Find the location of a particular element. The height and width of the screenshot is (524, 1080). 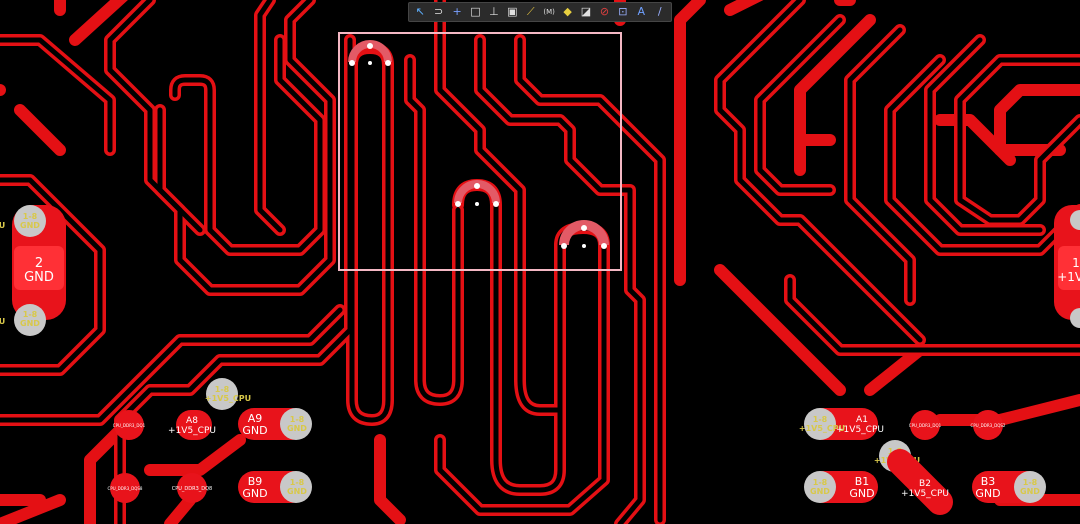

pad-number: A8 is located at coordinates (192, 421).